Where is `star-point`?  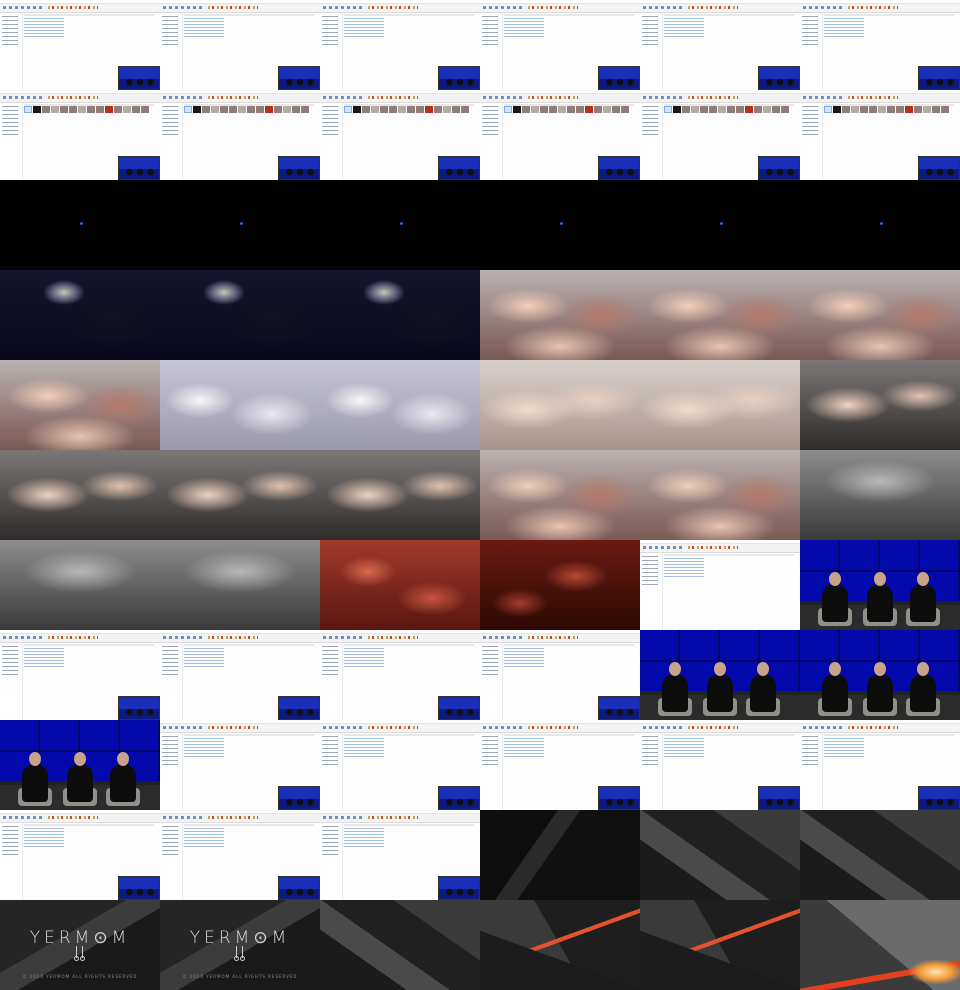 star-point is located at coordinates (721, 223).